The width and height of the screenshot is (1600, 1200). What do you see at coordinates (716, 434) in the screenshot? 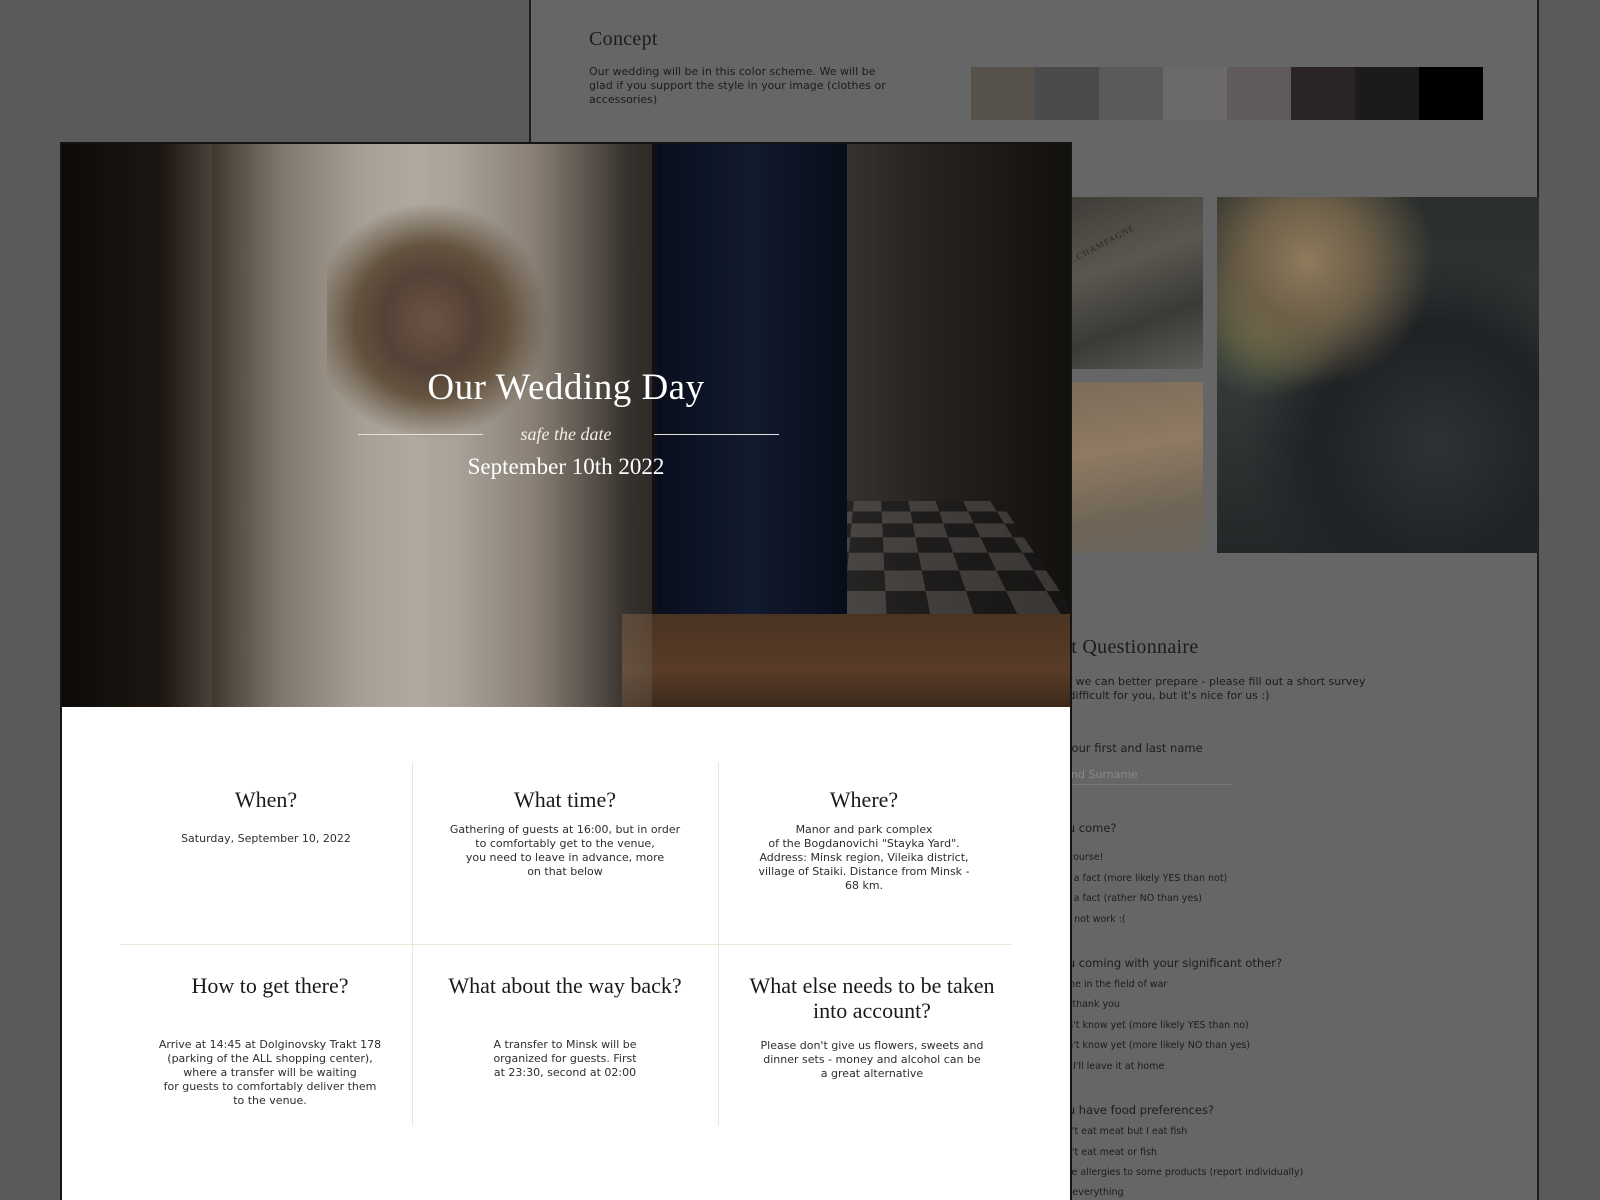
I see `divider-right` at bounding box center [716, 434].